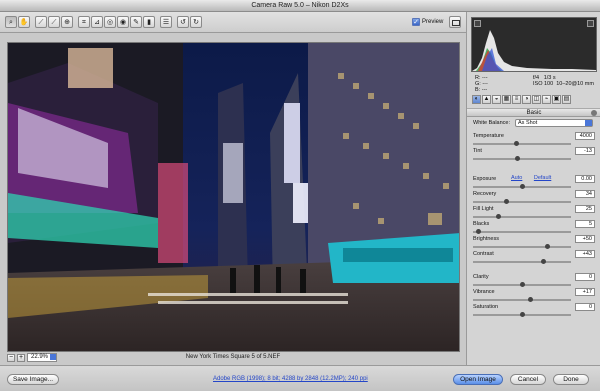  I want to click on slider-value-field: -13, so click(585, 151).